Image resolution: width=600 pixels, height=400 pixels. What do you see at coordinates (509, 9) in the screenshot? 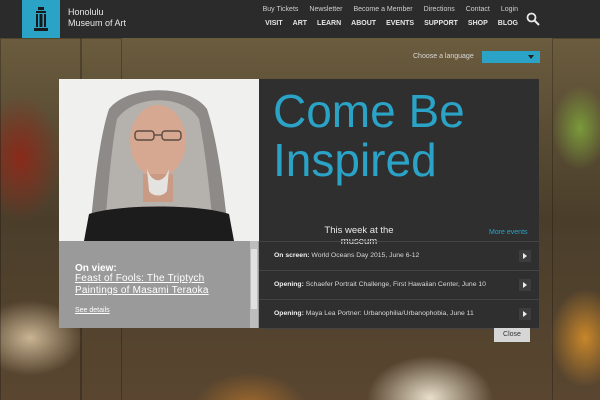
I see `nav-login: Login` at bounding box center [509, 9].